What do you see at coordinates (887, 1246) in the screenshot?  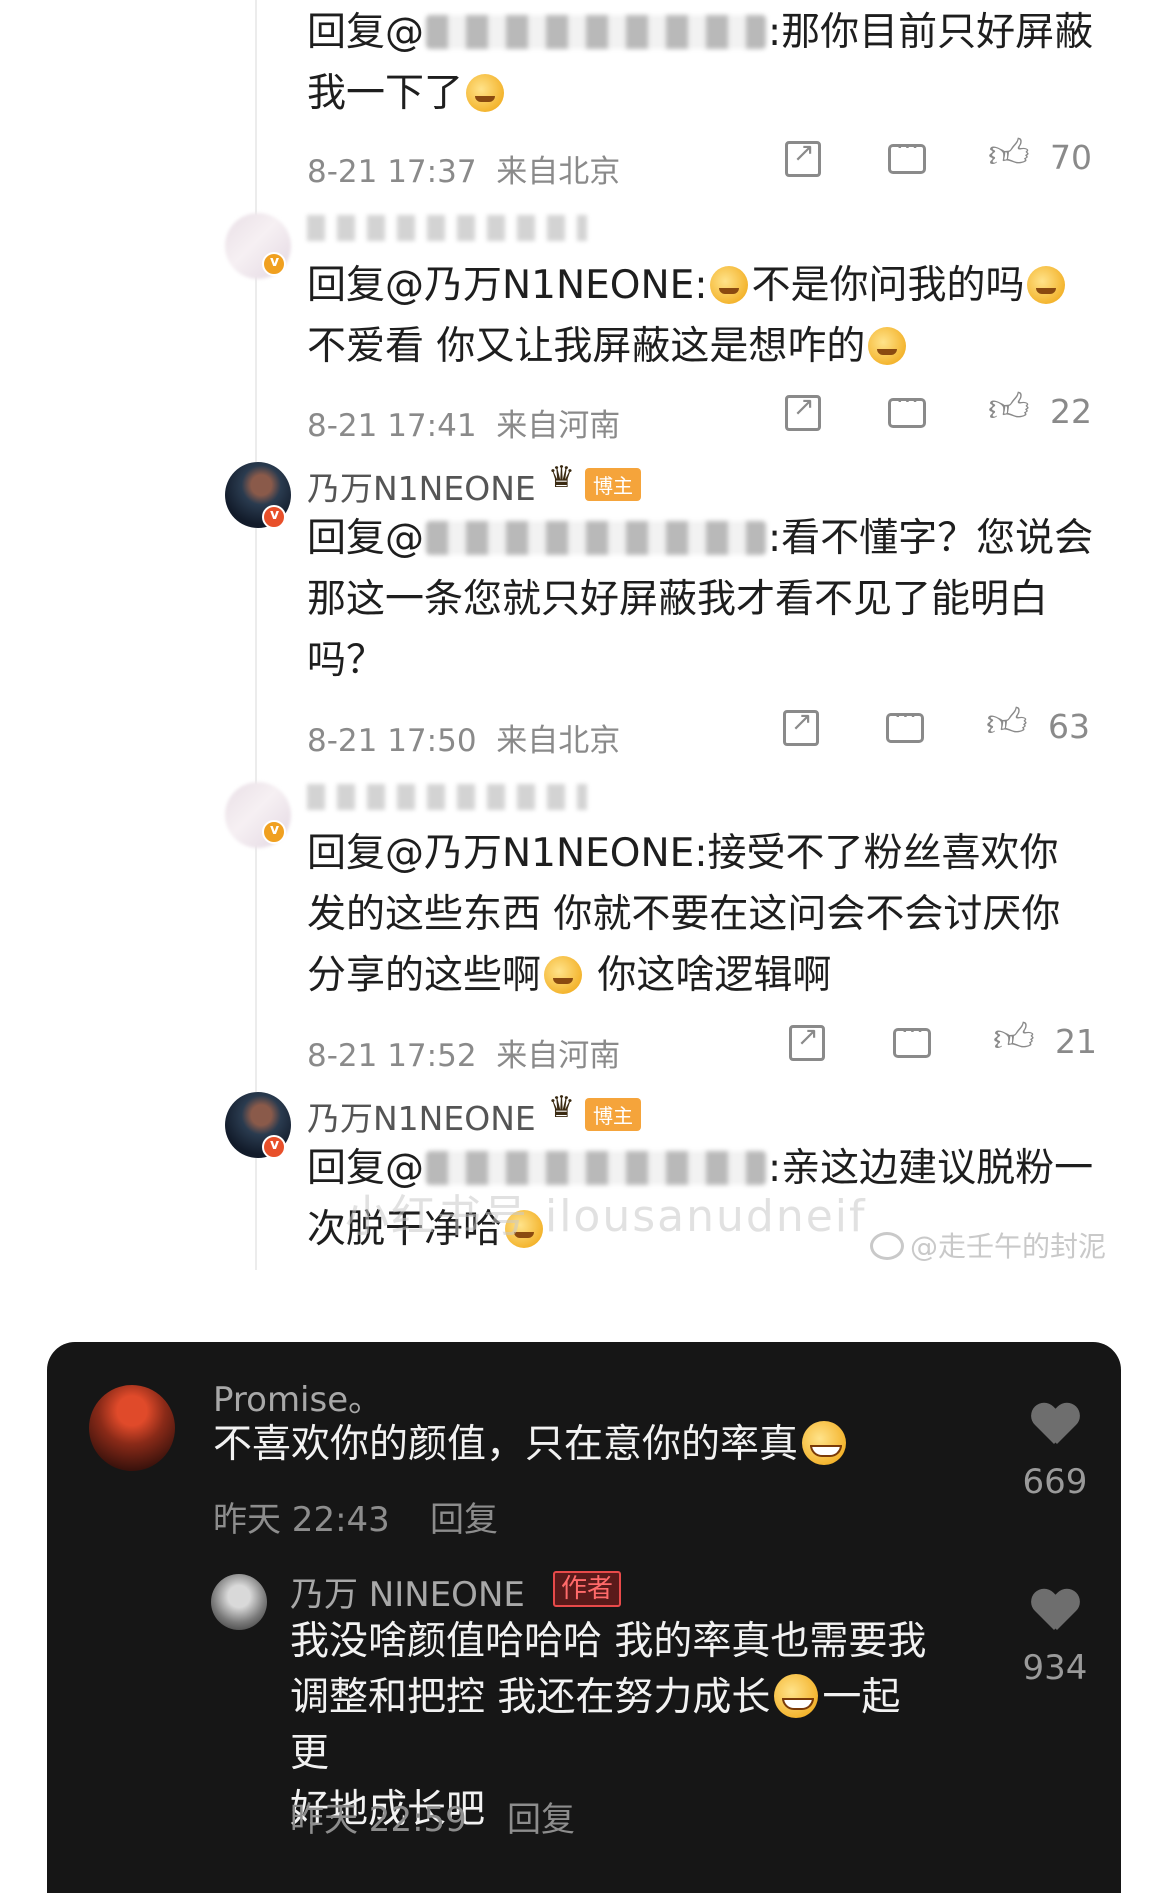 I see `weibo-logo-icon` at bounding box center [887, 1246].